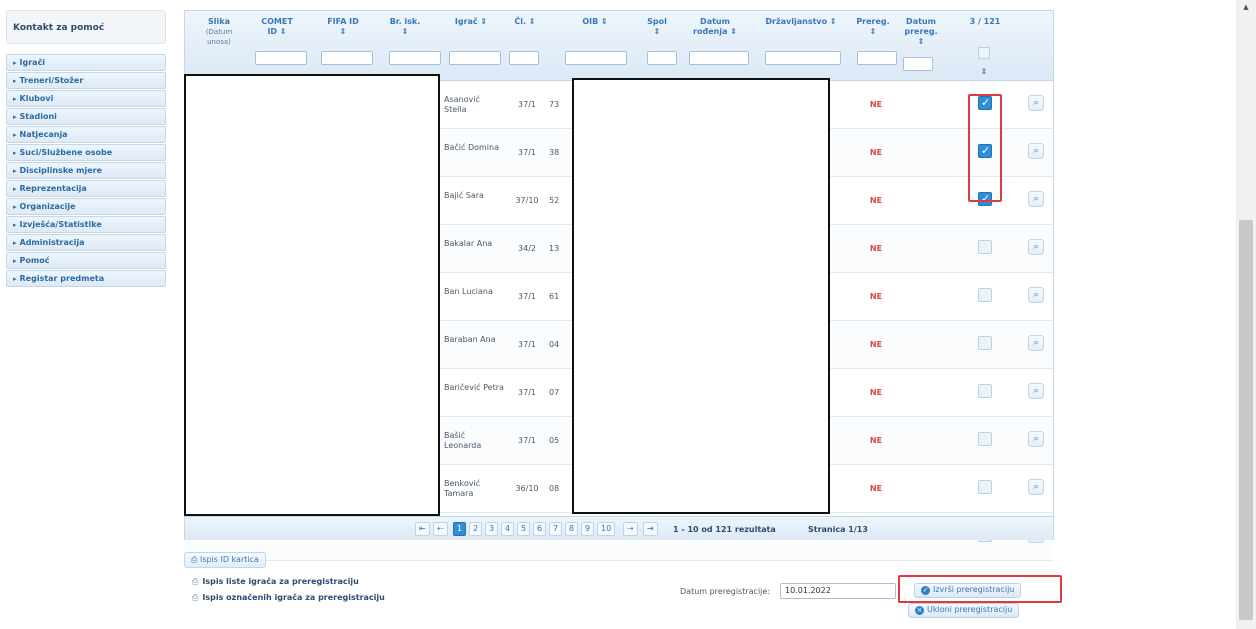  Describe the element at coordinates (524, 58) in the screenshot. I see `filter-cl-input` at that location.